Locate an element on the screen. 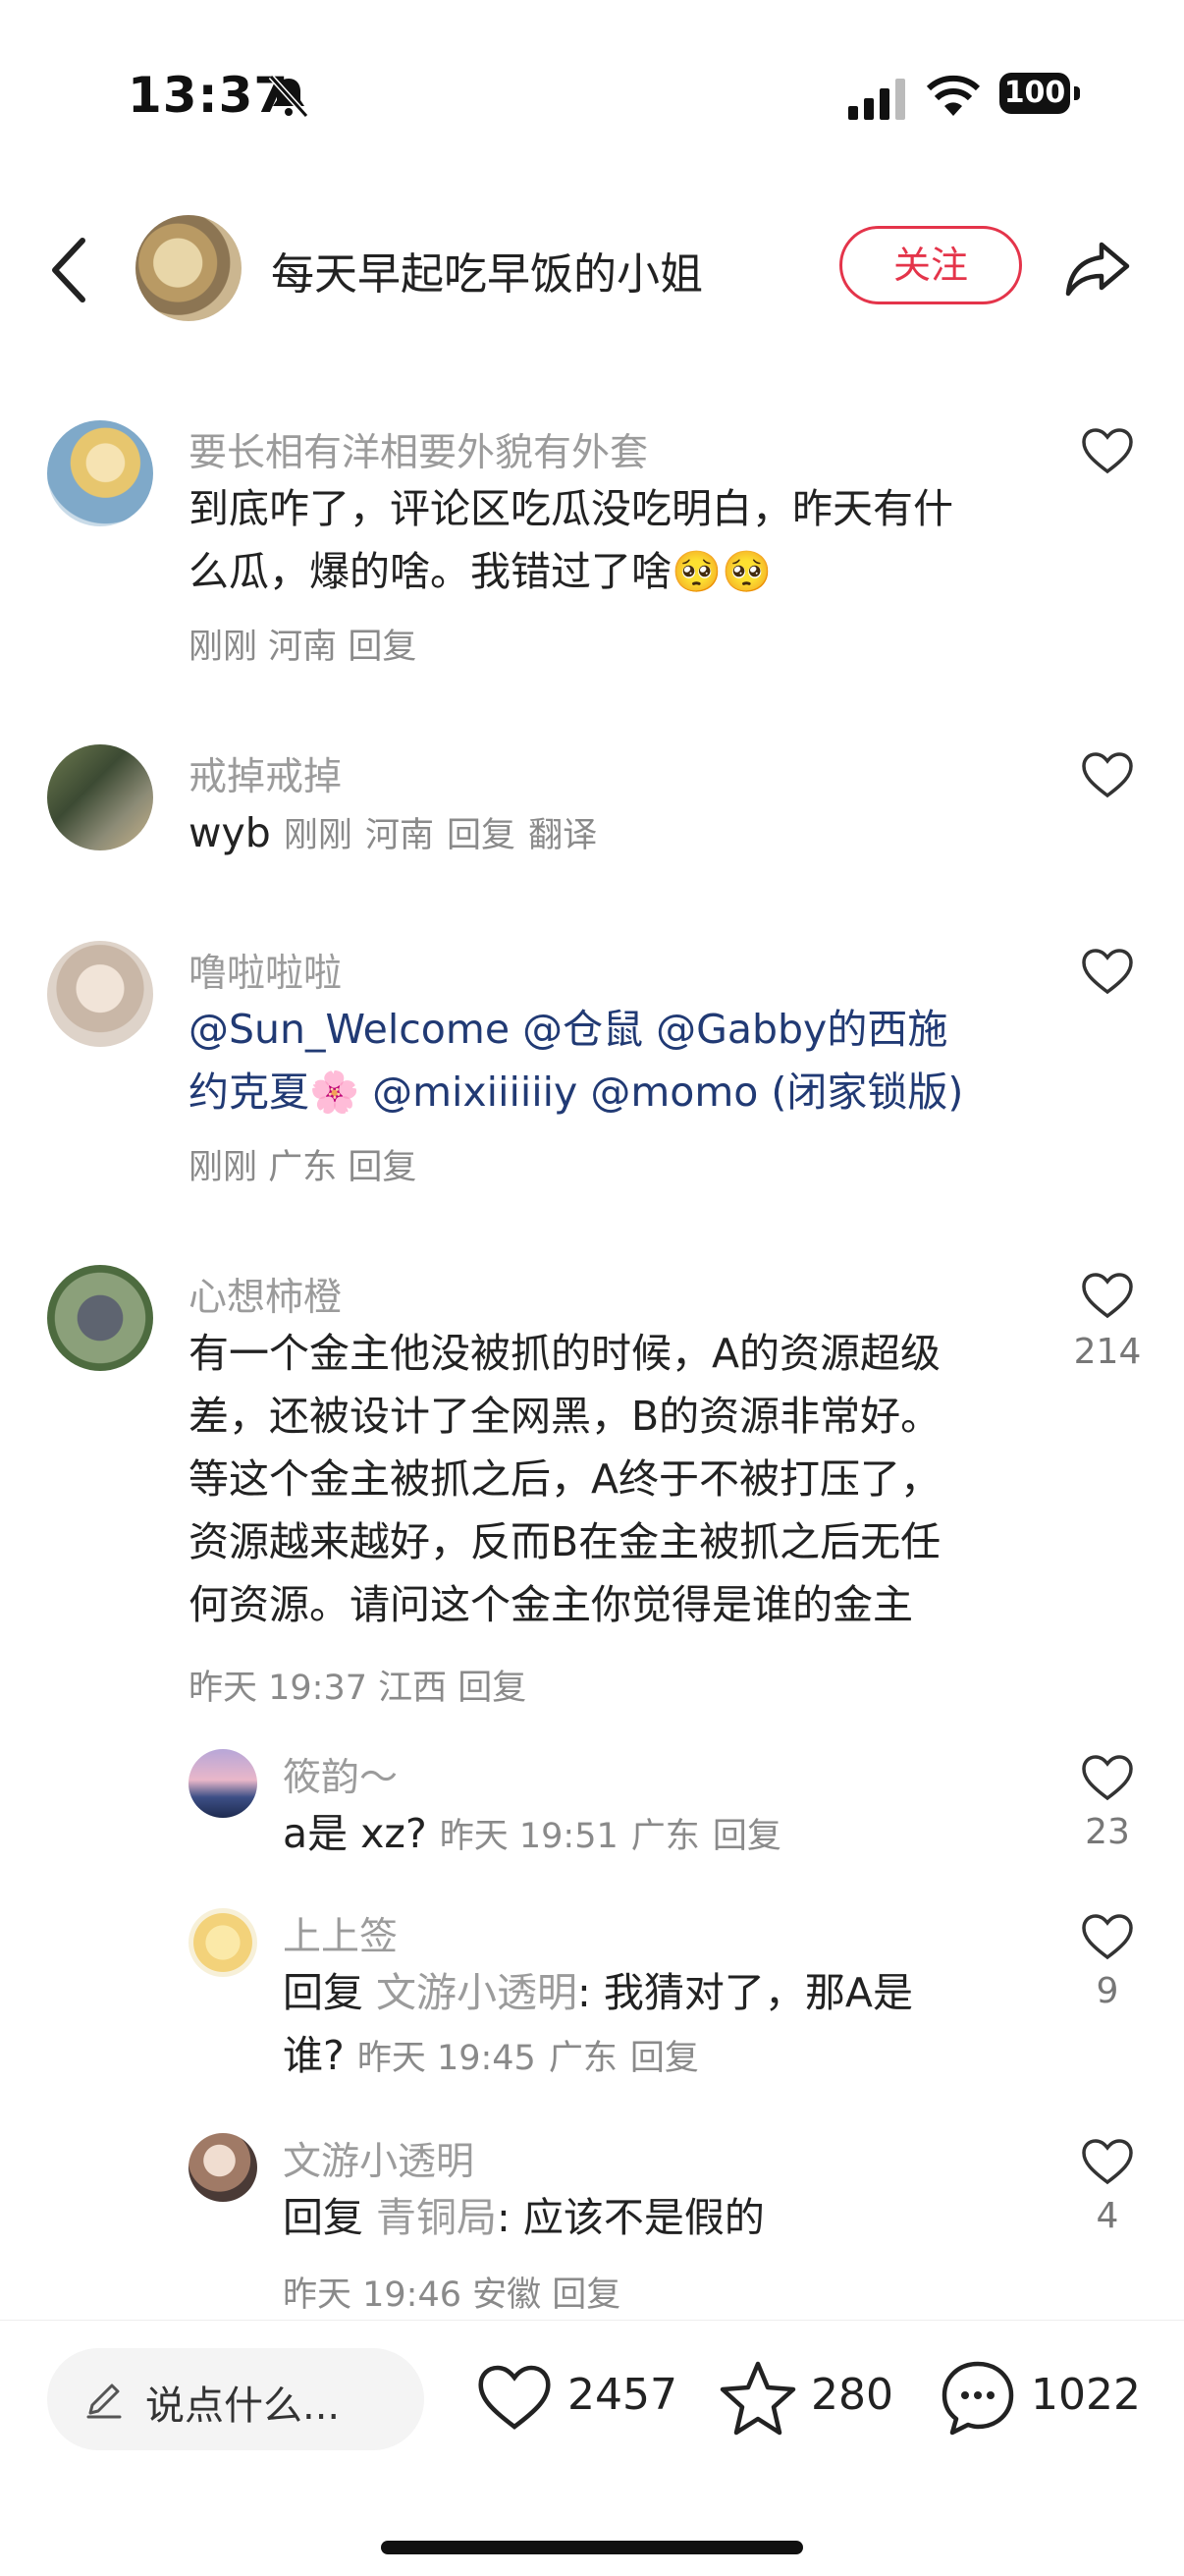  comment-button: 1022 is located at coordinates (1042, 2397).